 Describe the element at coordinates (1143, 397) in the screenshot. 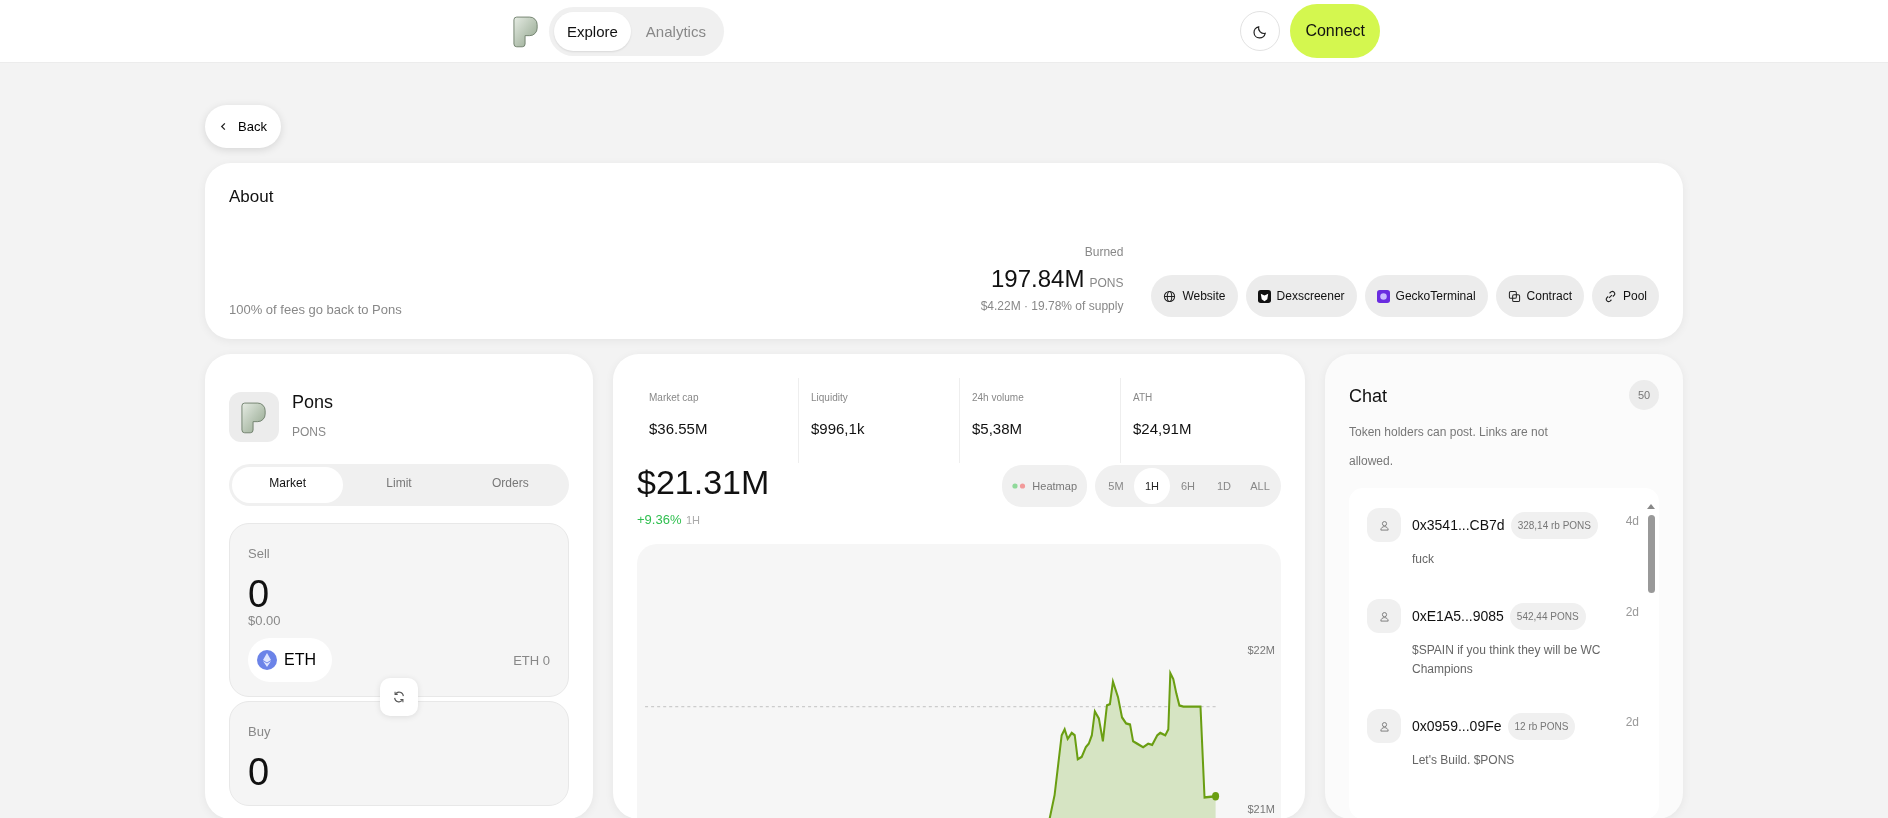

I see `stat-label: ATH` at that location.